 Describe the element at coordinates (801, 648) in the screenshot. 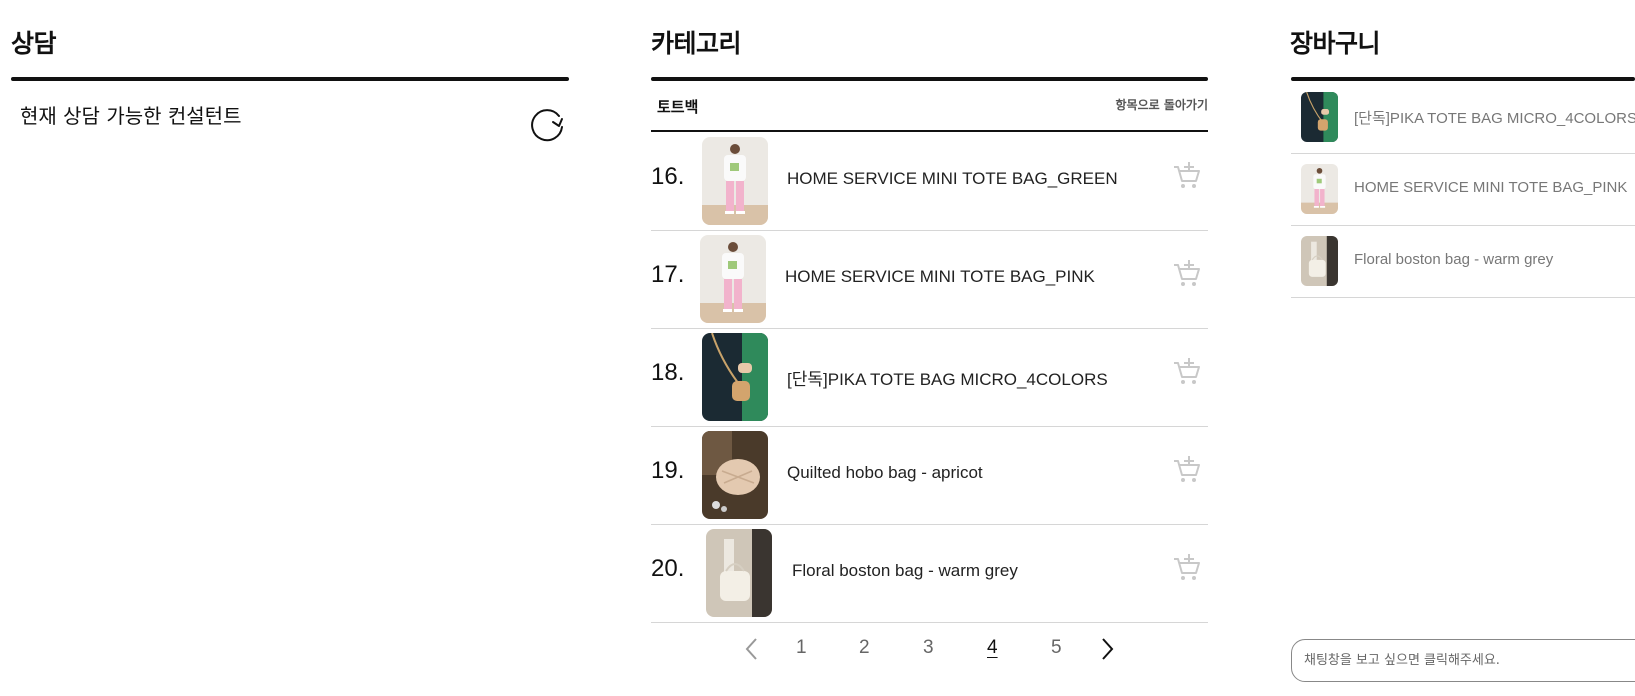

I see `page-1: 1` at that location.